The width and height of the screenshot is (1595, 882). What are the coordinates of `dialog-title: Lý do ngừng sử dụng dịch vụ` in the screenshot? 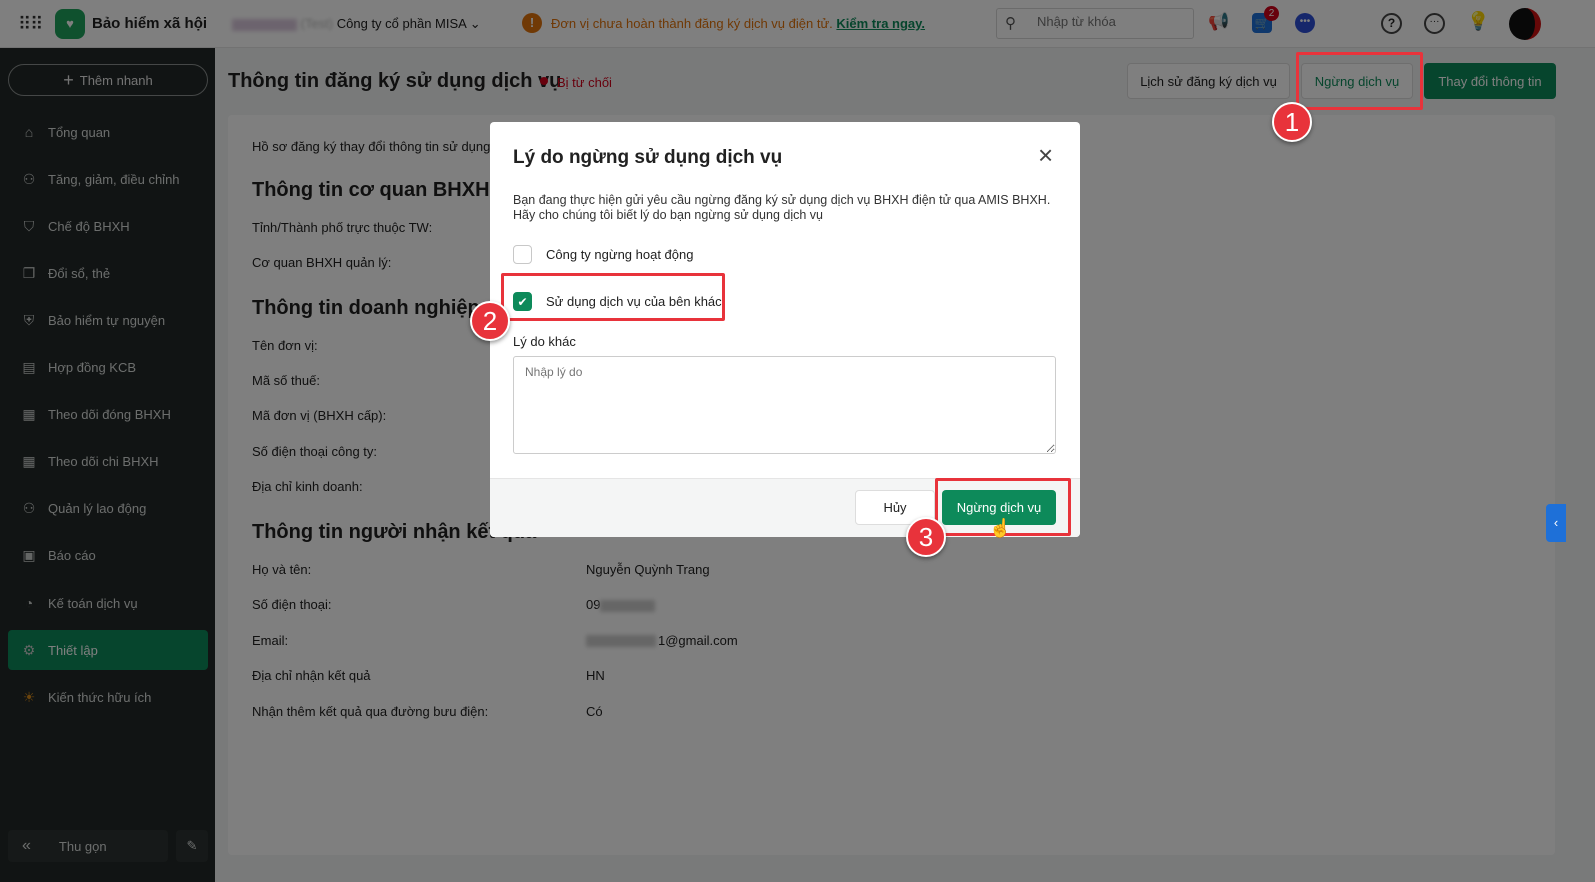 It's located at (648, 157).